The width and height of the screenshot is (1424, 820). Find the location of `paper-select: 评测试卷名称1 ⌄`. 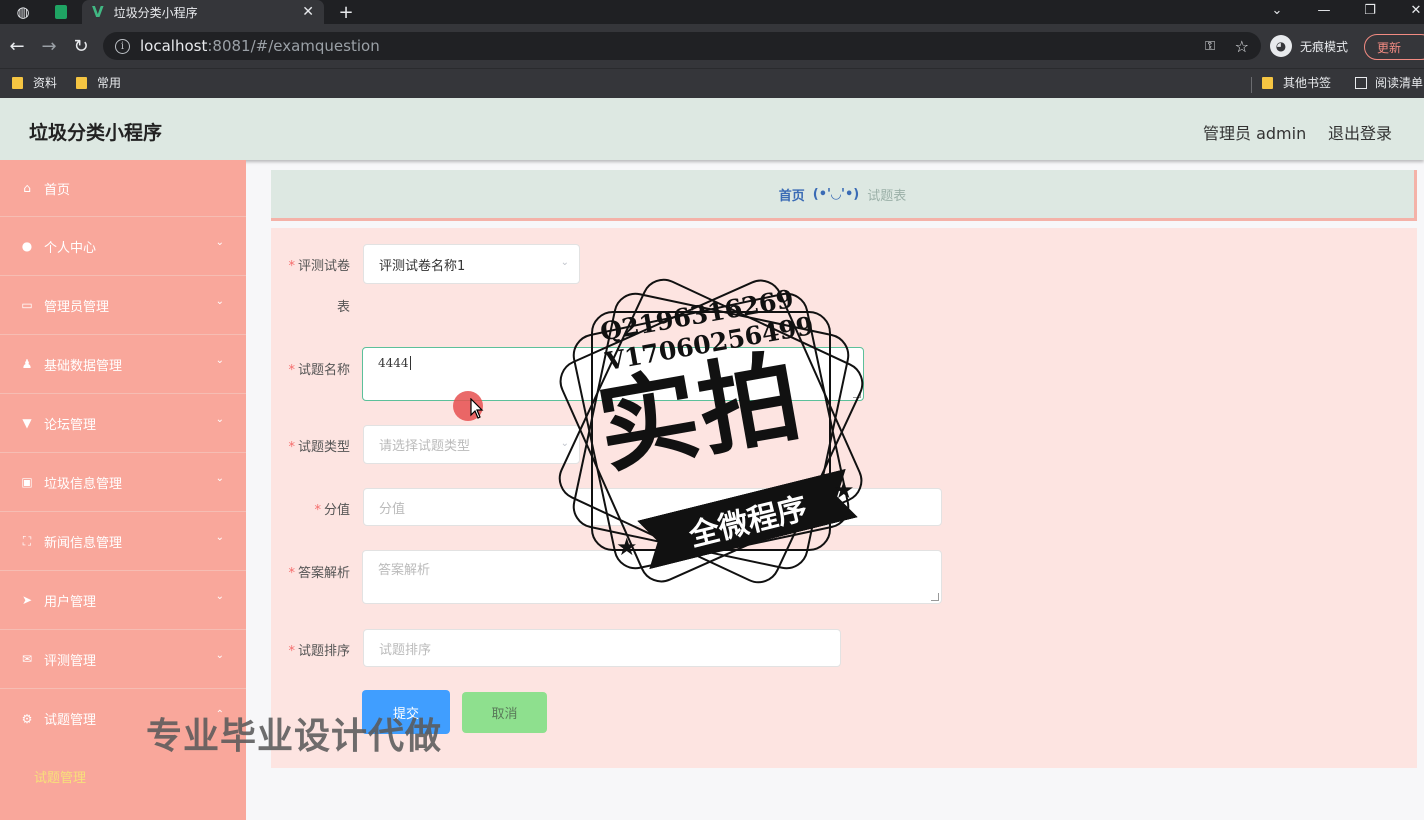

paper-select: 评测试卷名称1 ⌄ is located at coordinates (471, 264).